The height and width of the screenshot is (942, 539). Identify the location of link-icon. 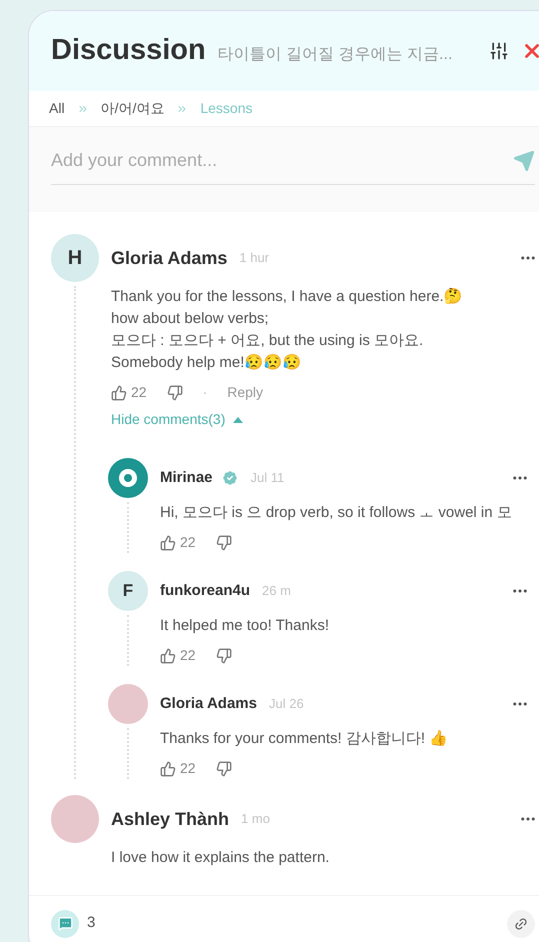
(521, 924).